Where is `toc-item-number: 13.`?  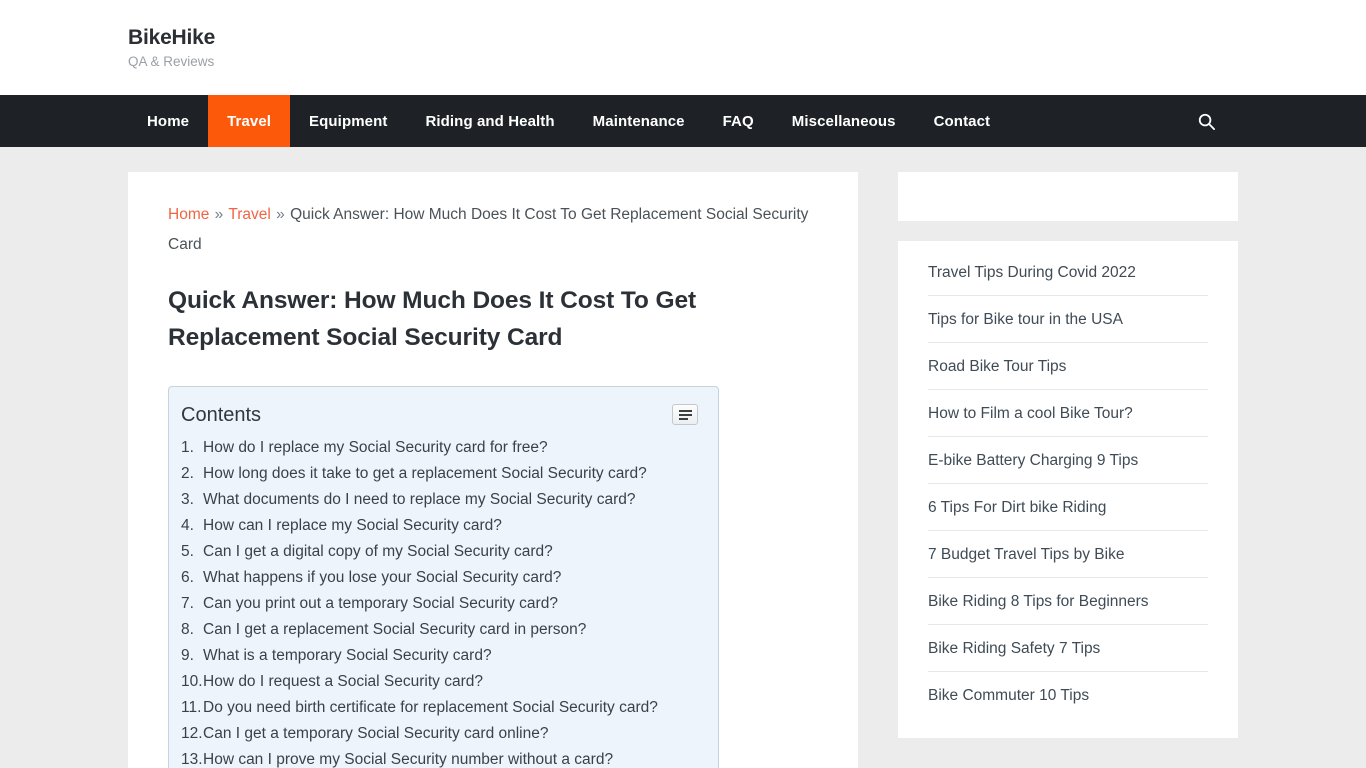 toc-item-number: 13. is located at coordinates (192, 759).